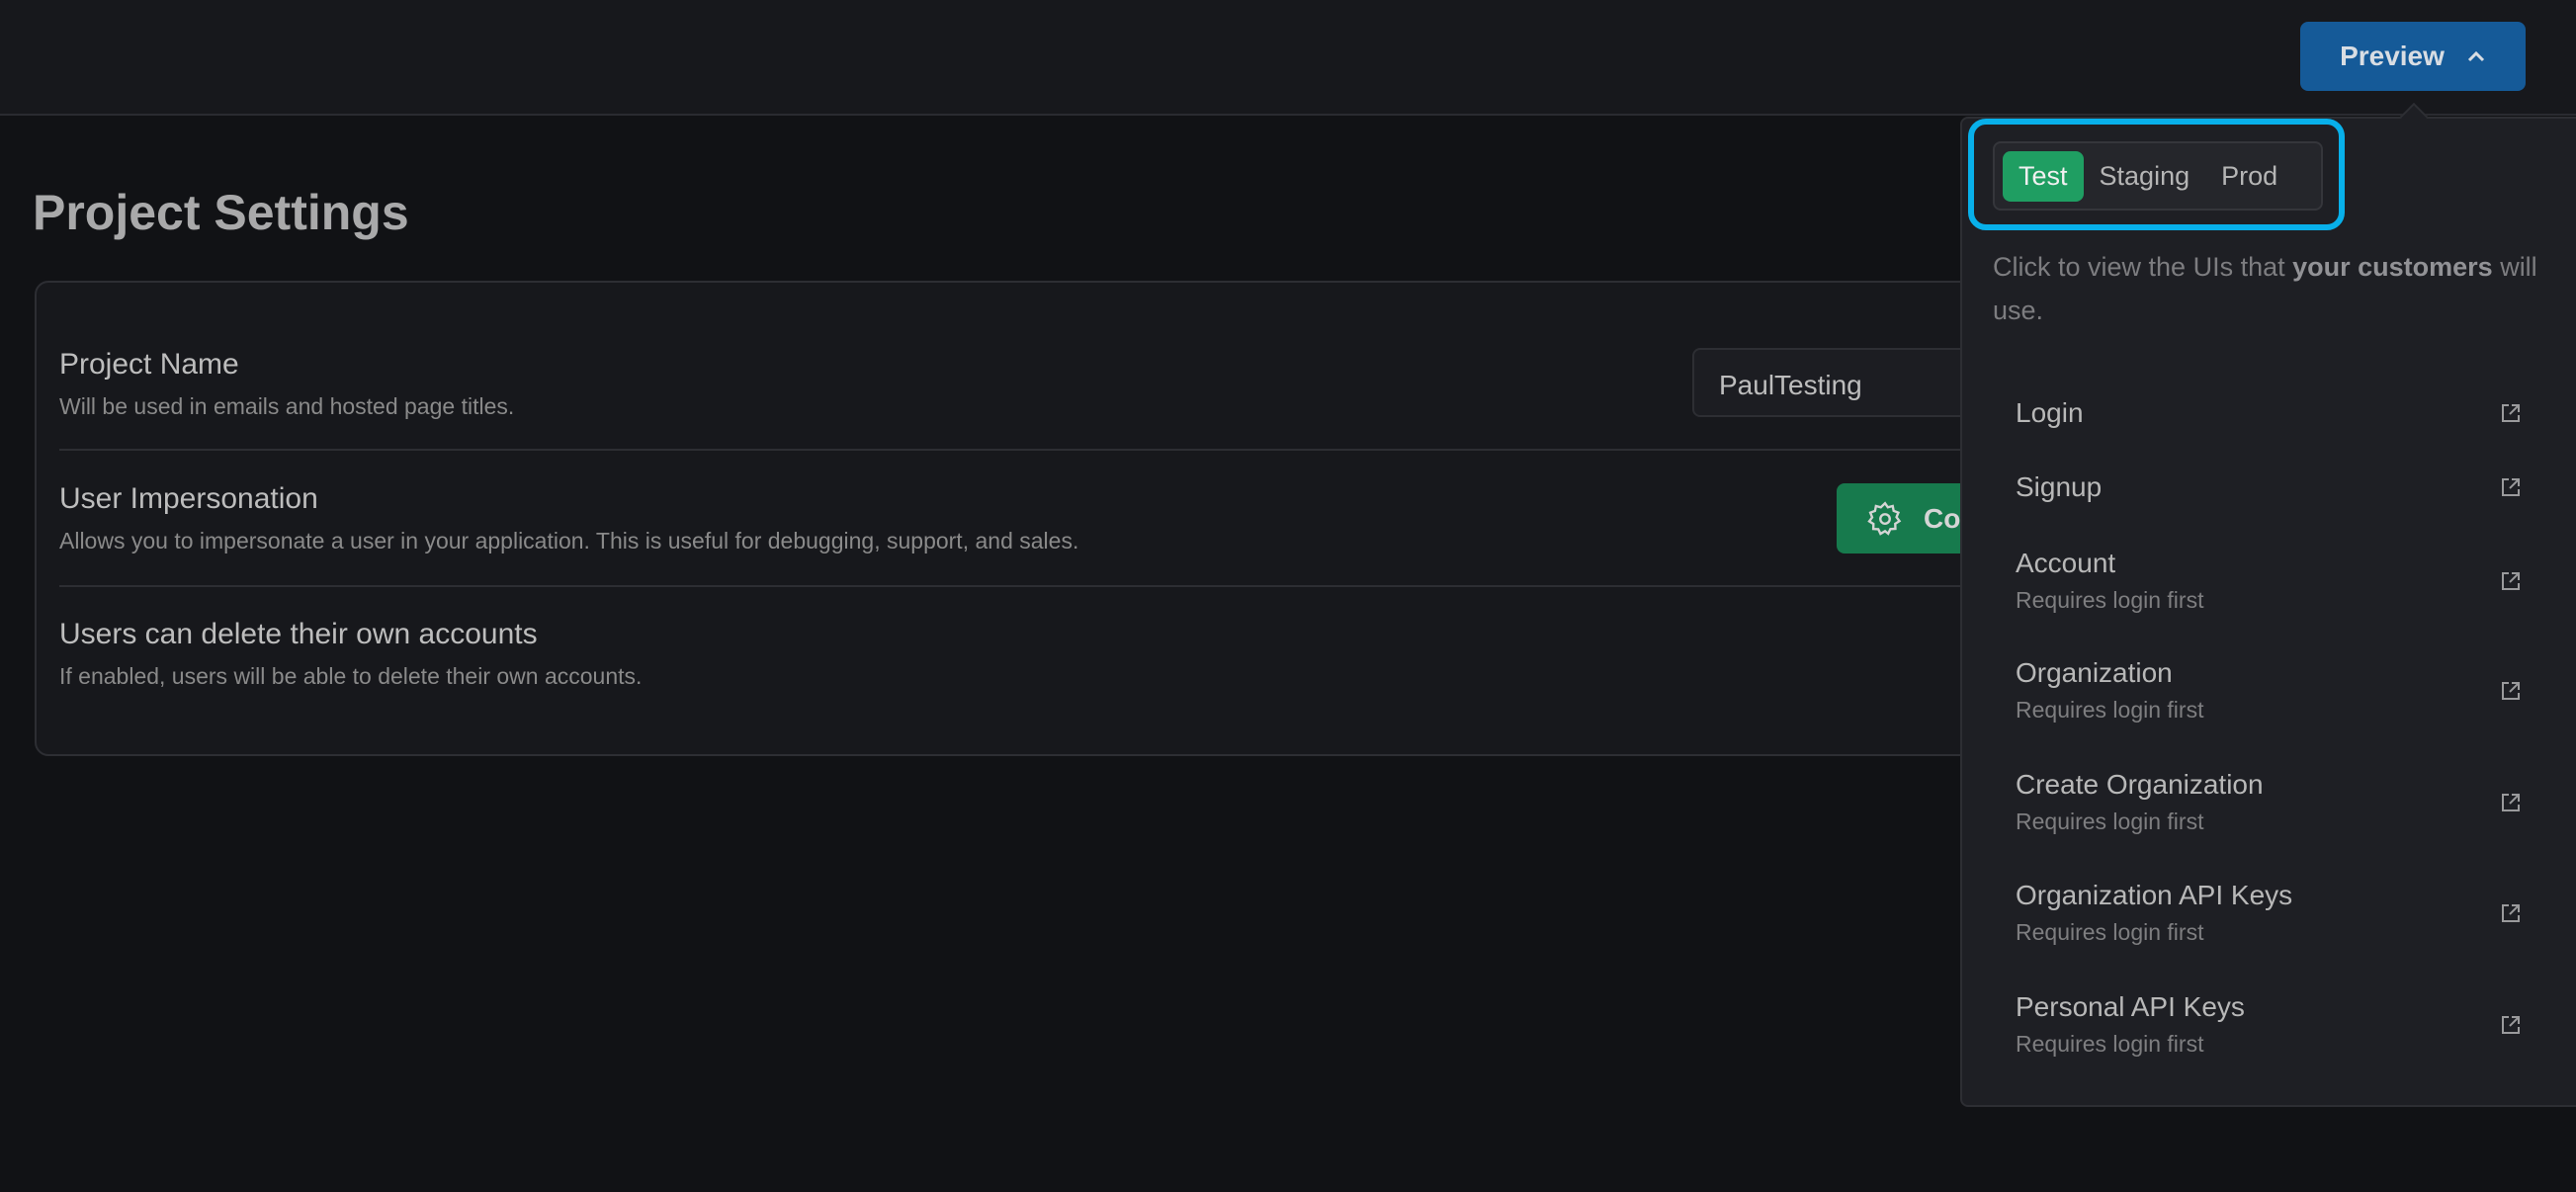  What do you see at coordinates (2392, 267) in the screenshot?
I see `text-bold: your customers` at bounding box center [2392, 267].